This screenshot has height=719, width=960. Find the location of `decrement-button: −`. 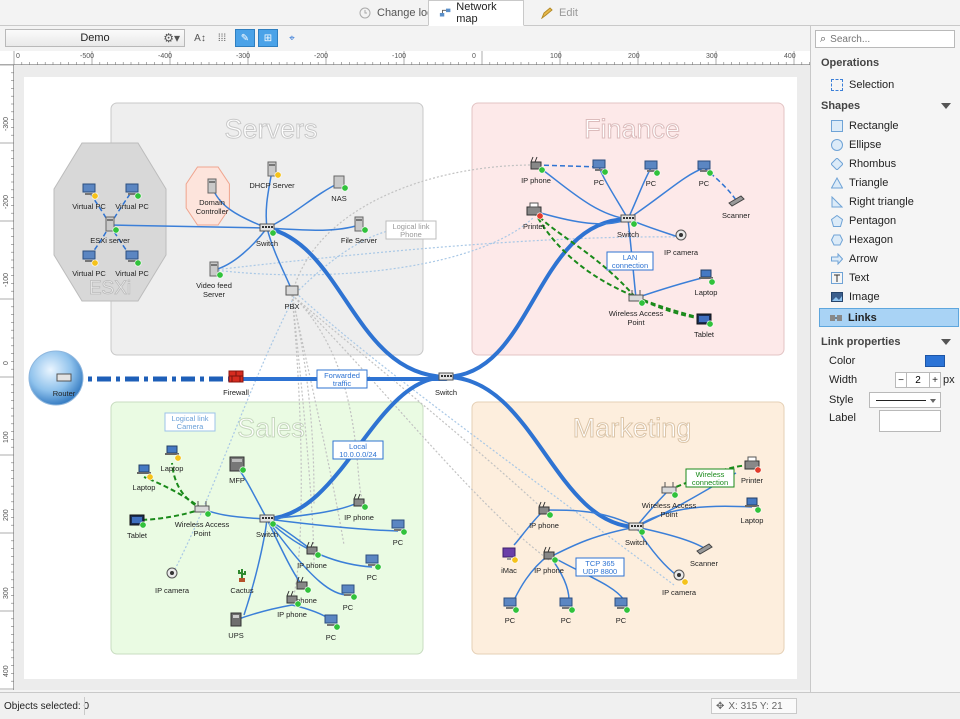

decrement-button: − is located at coordinates (901, 380).